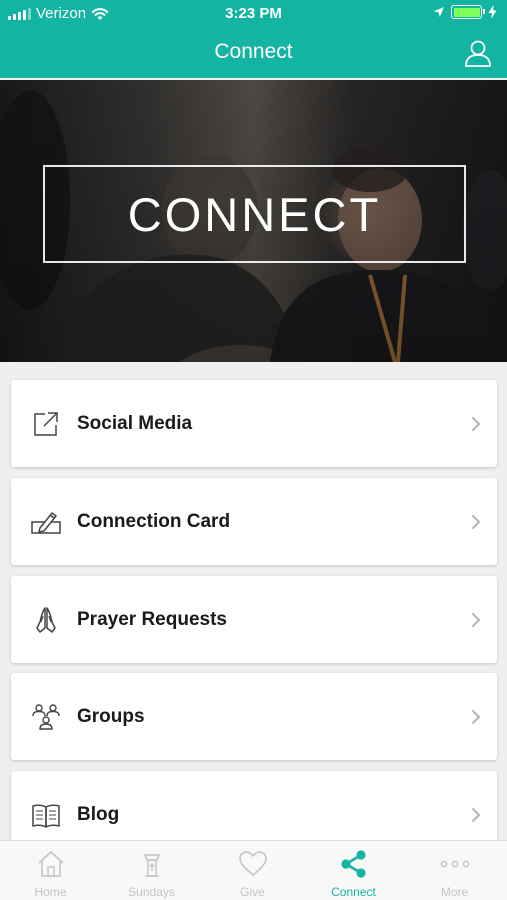 Image resolution: width=507 pixels, height=900 pixels. I want to click on tab-label: Sundays, so click(151, 892).